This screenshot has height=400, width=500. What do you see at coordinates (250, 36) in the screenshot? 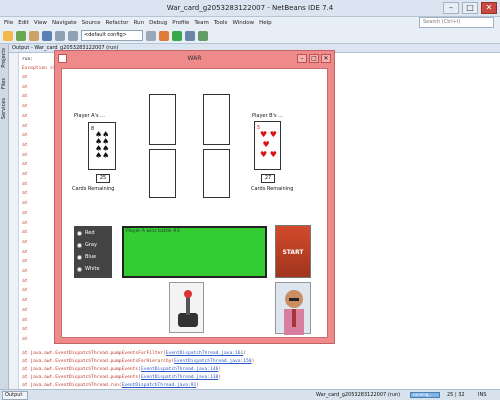
I see `toolbar: <default config>` at bounding box center [250, 36].